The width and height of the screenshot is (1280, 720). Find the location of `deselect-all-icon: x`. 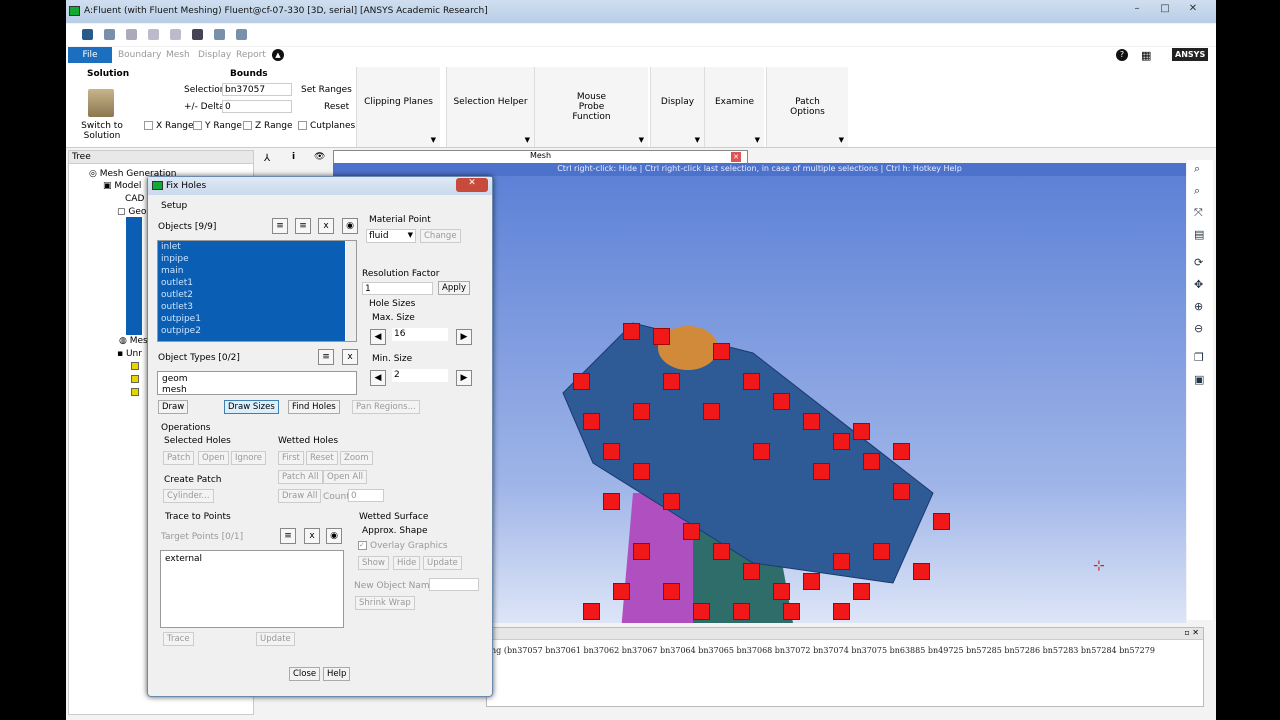

deselect-all-icon: x is located at coordinates (326, 226).